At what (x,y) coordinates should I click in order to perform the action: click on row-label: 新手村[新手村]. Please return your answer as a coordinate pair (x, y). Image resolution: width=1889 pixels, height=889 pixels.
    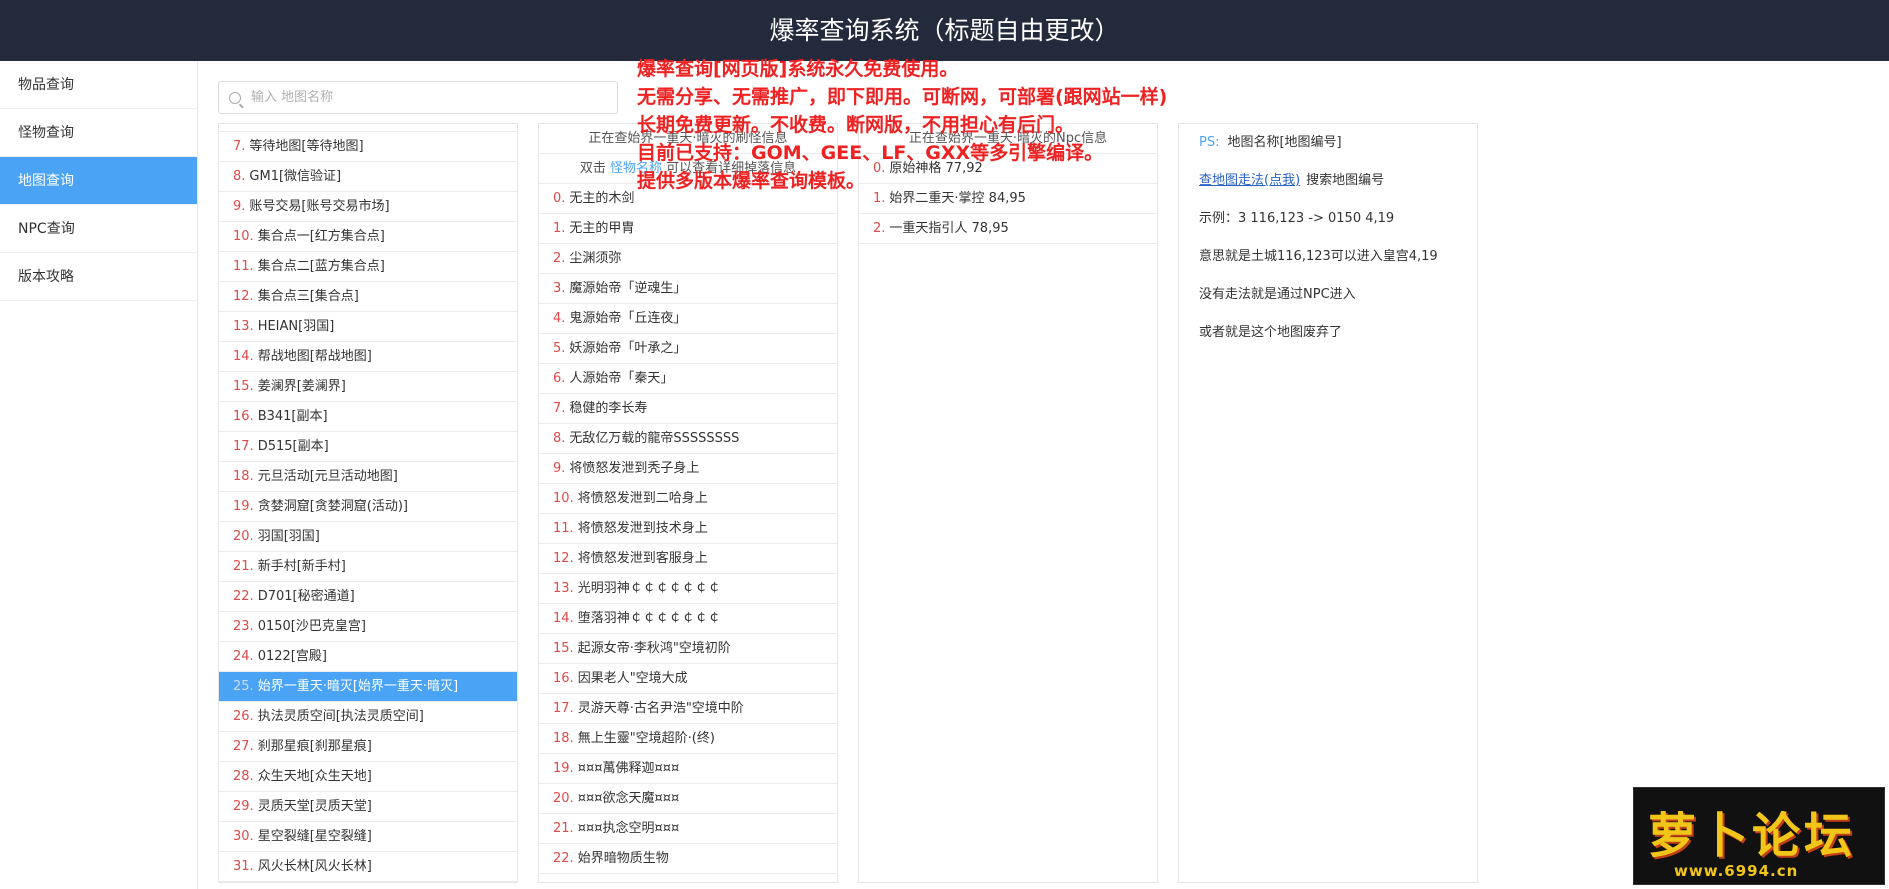
    Looking at the image, I should click on (301, 566).